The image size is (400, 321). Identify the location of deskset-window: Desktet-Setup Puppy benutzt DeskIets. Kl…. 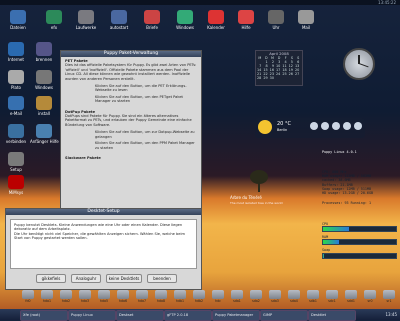
(103, 249).